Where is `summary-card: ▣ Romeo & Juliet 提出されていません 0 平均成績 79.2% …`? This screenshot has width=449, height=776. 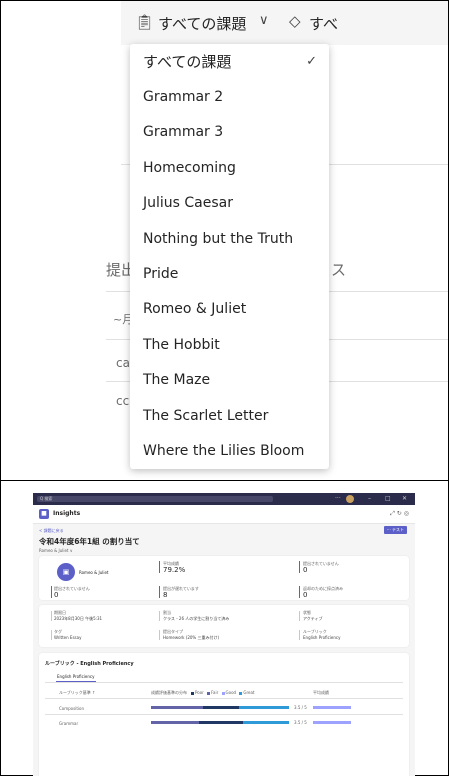 summary-card: ▣ Romeo & Juliet 提出されていません 0 平均成績 79.2% … is located at coordinates (224, 578).